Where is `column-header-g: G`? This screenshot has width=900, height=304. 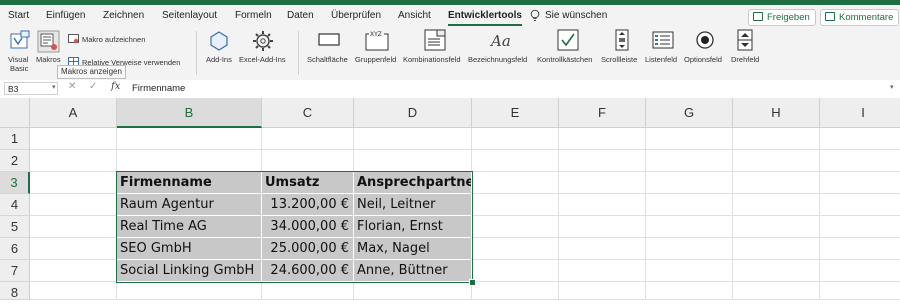 column-header-g: G is located at coordinates (689, 113).